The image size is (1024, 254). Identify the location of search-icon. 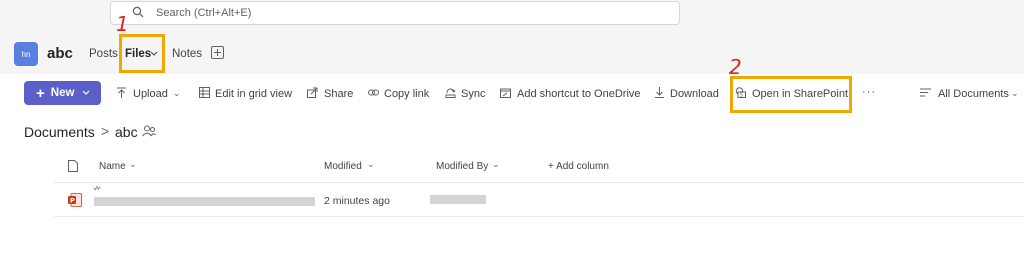
(138, 12).